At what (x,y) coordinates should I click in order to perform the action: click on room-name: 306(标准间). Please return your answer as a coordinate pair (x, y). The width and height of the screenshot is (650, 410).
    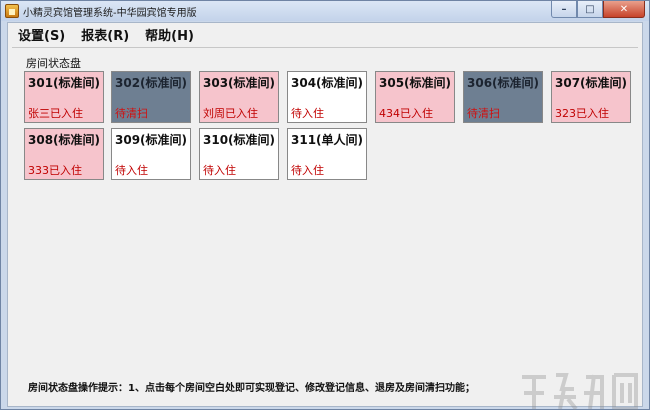
    Looking at the image, I should click on (503, 83).